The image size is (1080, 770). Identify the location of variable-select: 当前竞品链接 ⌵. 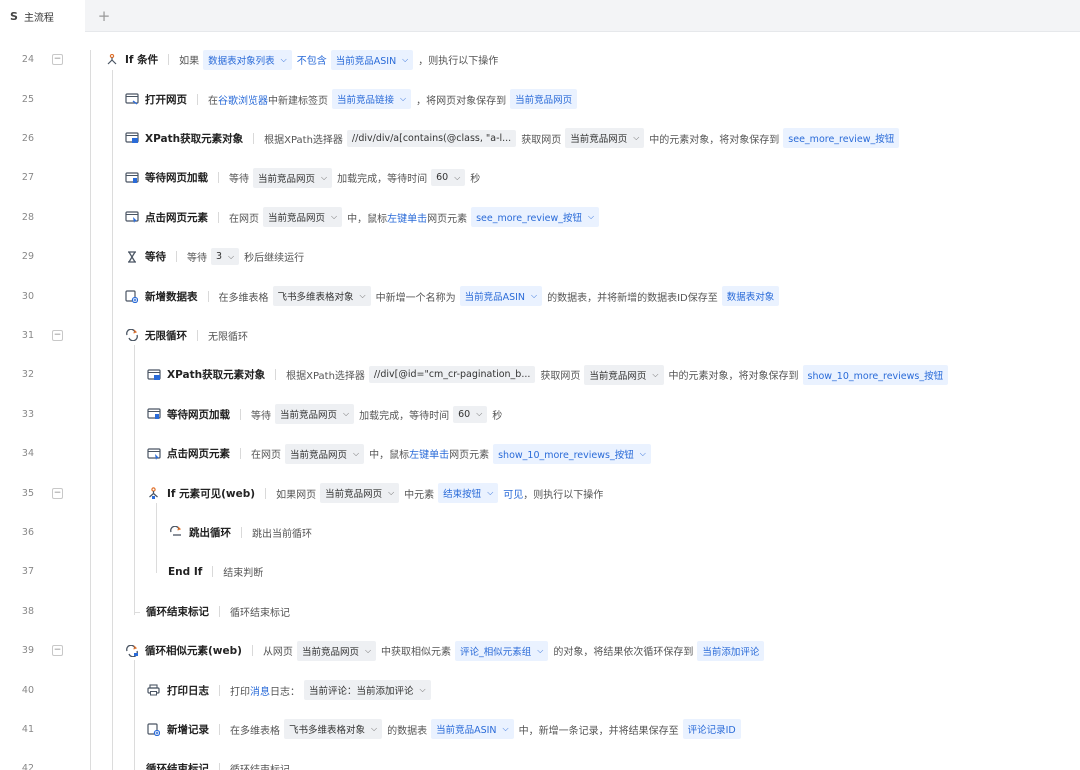
(372, 99).